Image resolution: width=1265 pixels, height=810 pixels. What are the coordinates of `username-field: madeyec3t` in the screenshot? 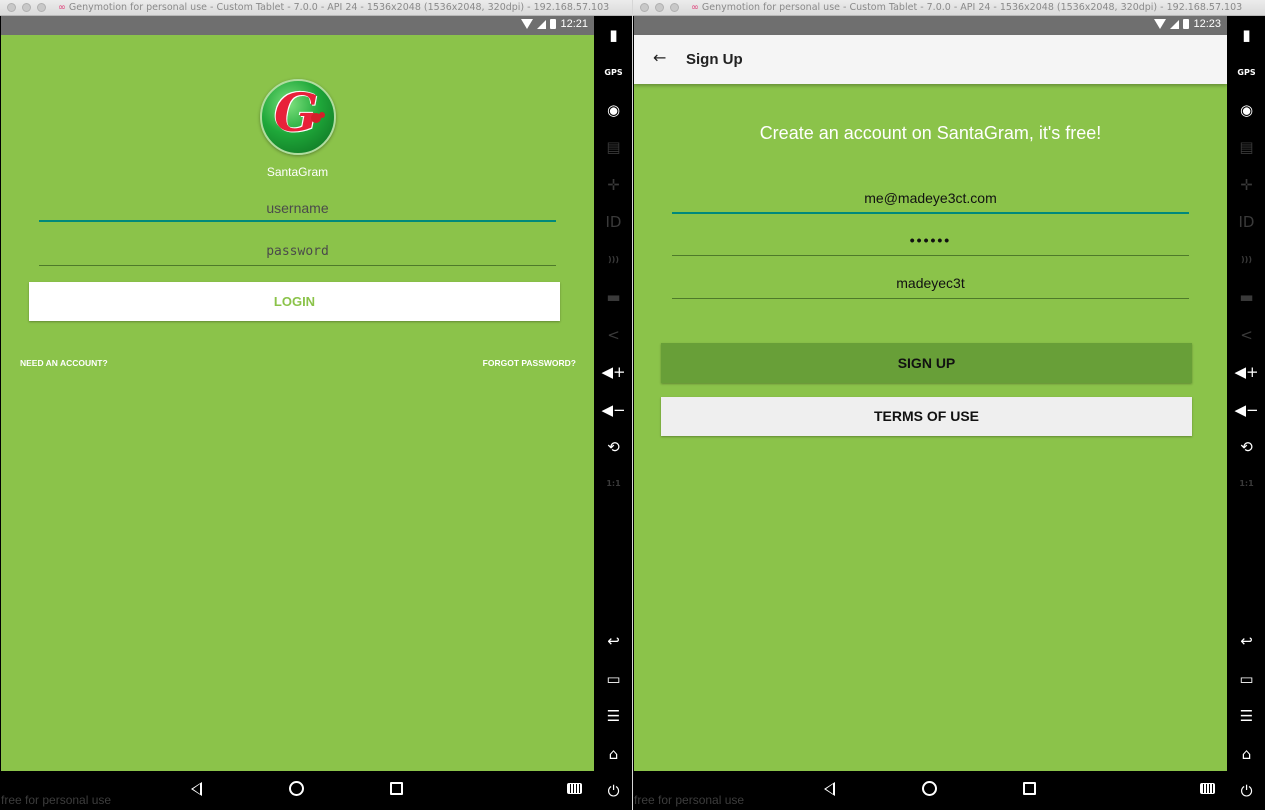 It's located at (930, 287).